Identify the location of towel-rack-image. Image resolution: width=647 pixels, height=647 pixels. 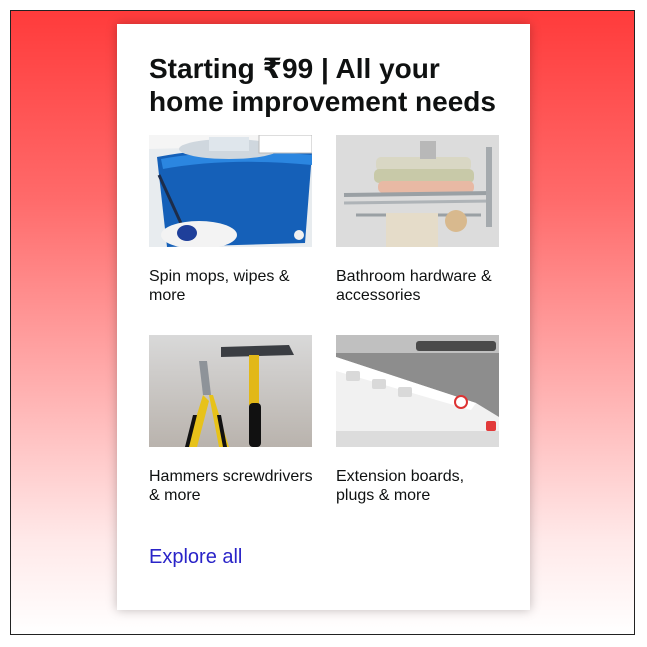
(417, 191).